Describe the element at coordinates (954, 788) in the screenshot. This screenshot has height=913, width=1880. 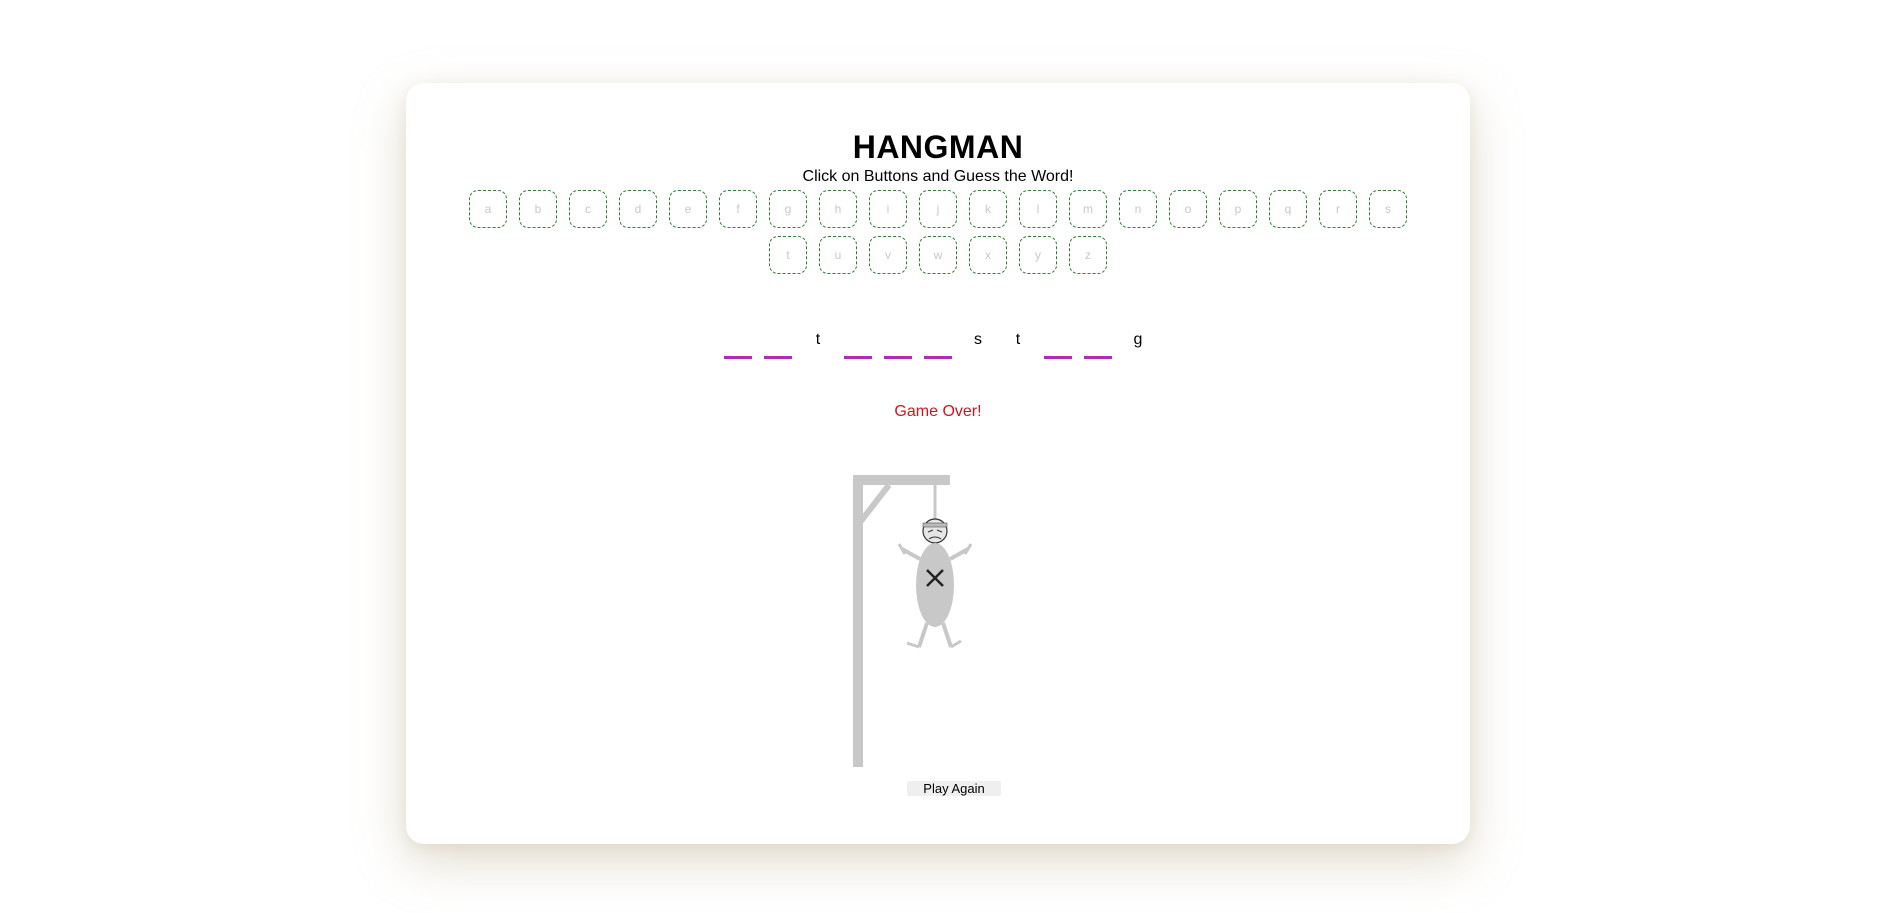
I see `play-again-button: Play Again` at that location.